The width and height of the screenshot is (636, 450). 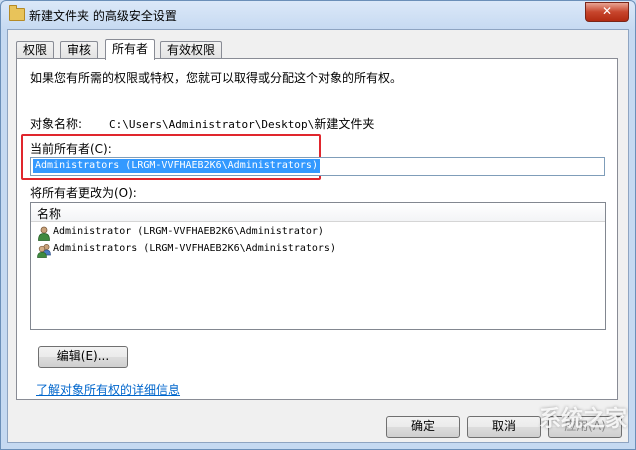 I want to click on object-path-folder: 新建文件夹, so click(x=344, y=124).